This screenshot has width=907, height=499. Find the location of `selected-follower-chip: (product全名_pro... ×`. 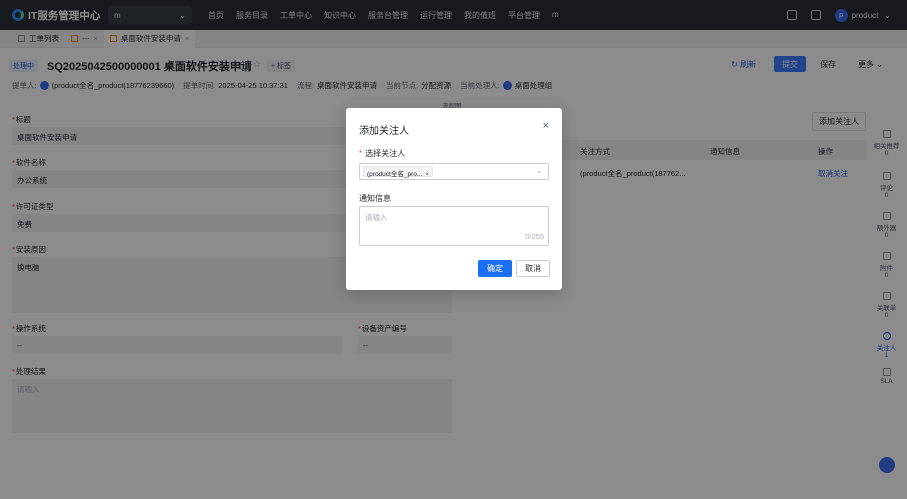

selected-follower-chip: (product全名_pro... × is located at coordinates (398, 172).